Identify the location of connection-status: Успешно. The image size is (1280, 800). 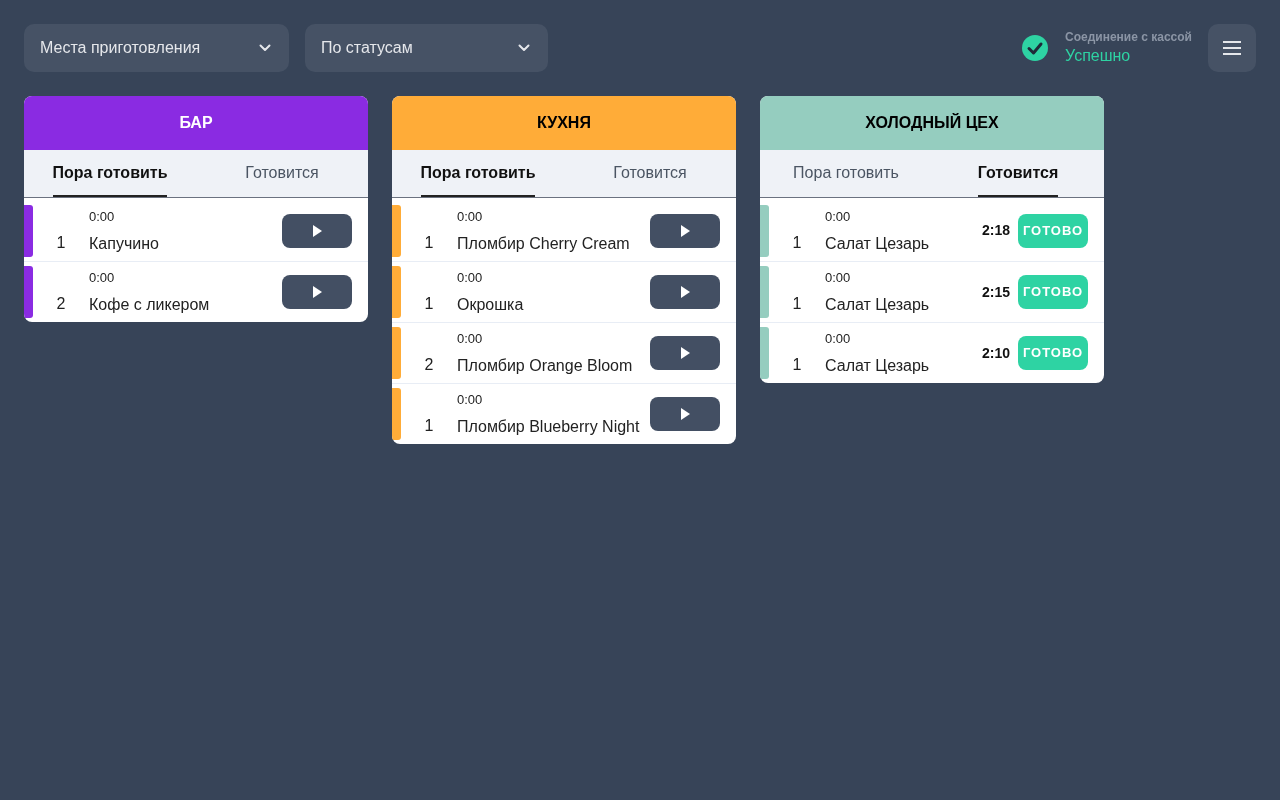
(1098, 56).